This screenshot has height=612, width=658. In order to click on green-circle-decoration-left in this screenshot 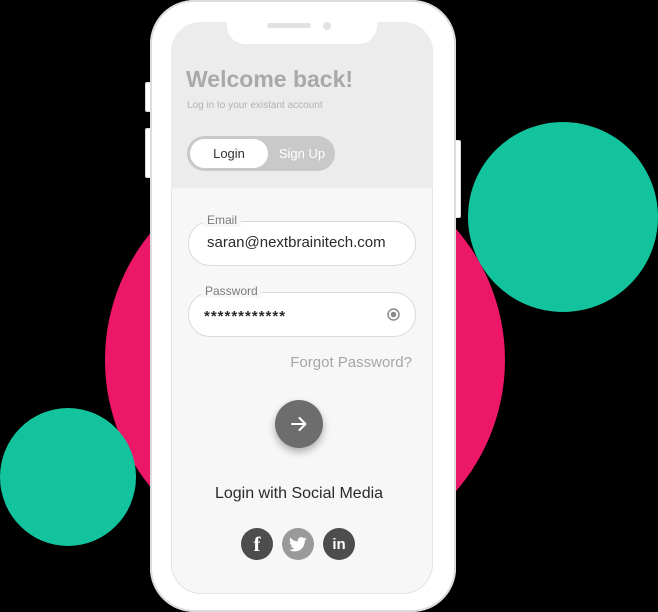, I will do `click(68, 477)`.